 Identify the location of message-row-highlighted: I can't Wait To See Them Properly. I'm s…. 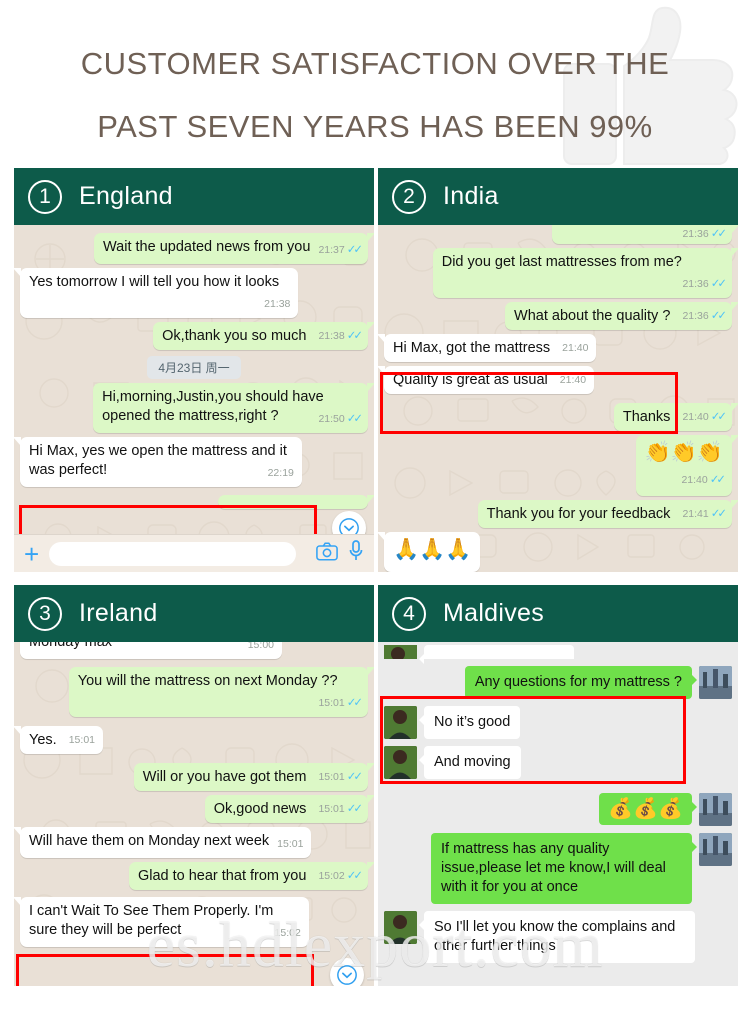
(191, 922).